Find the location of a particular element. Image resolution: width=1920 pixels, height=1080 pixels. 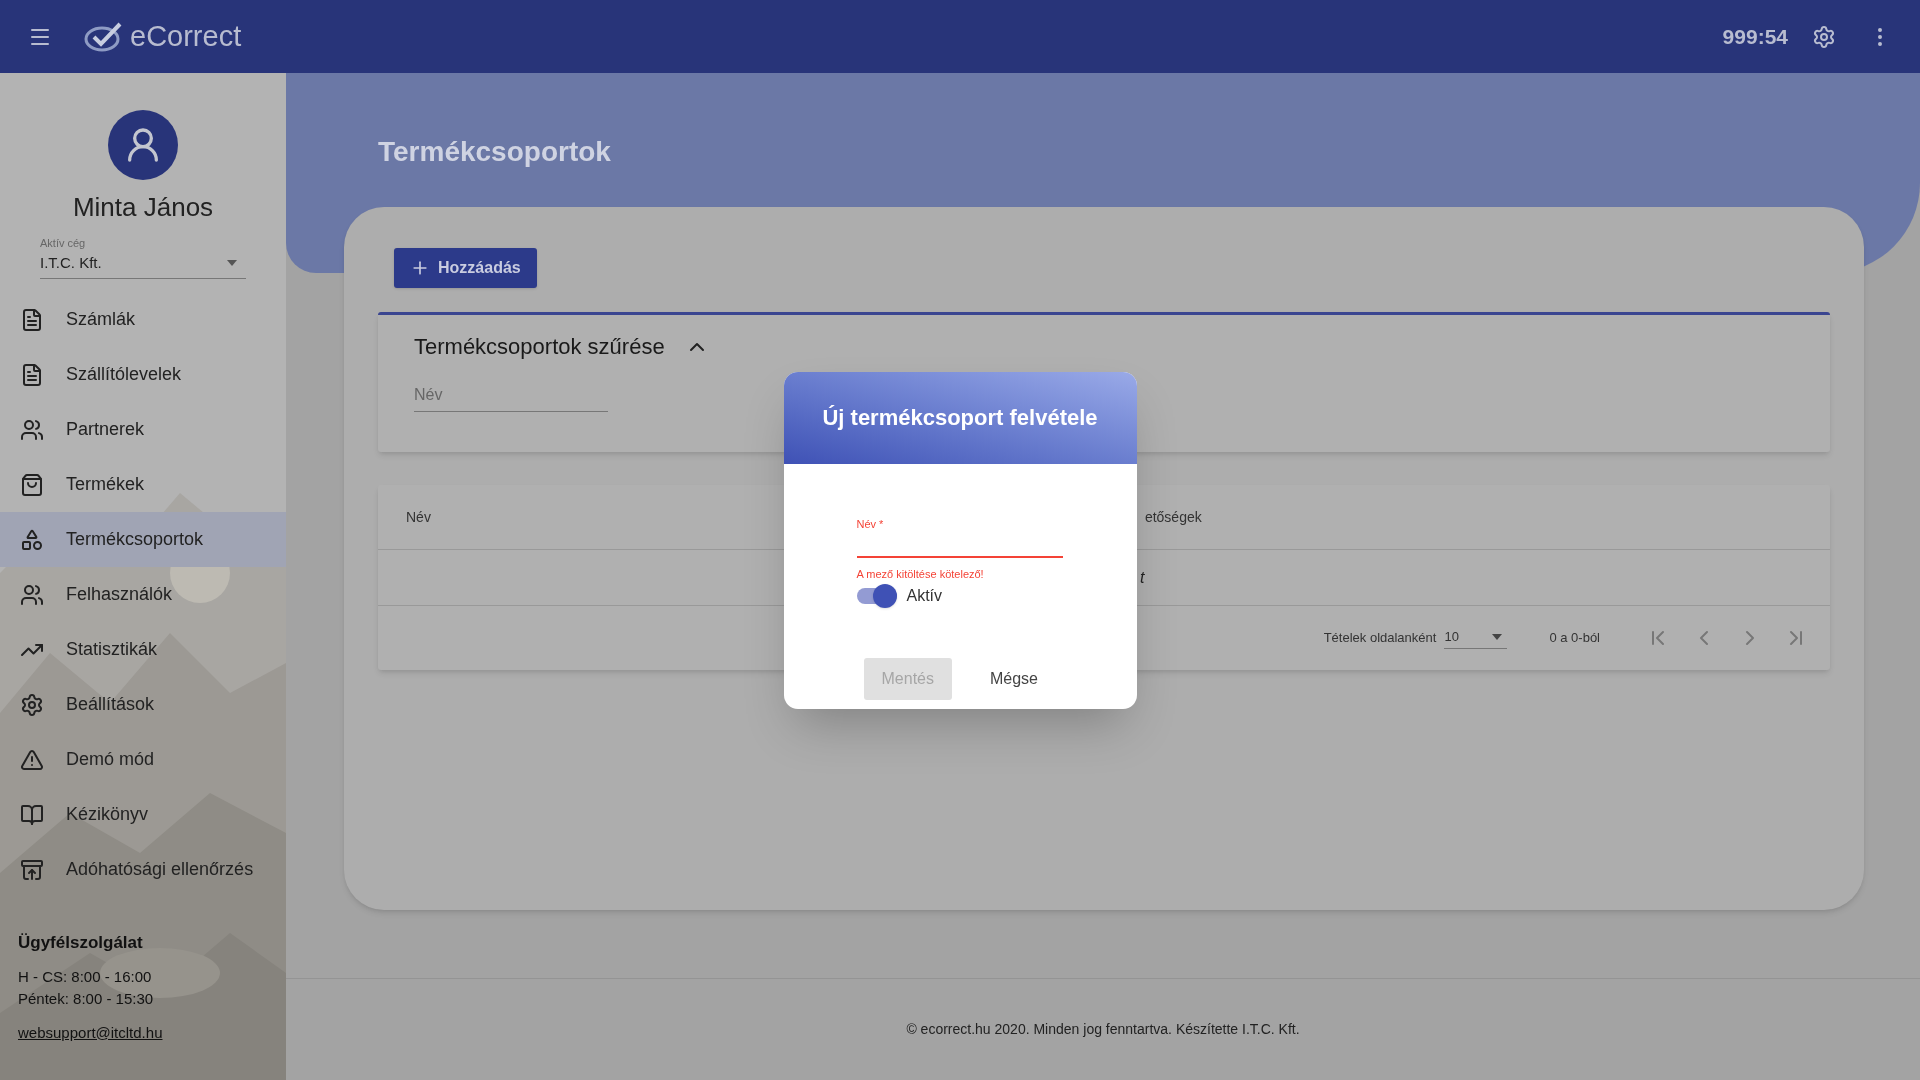

session-timer: 999:54 is located at coordinates (1755, 36).